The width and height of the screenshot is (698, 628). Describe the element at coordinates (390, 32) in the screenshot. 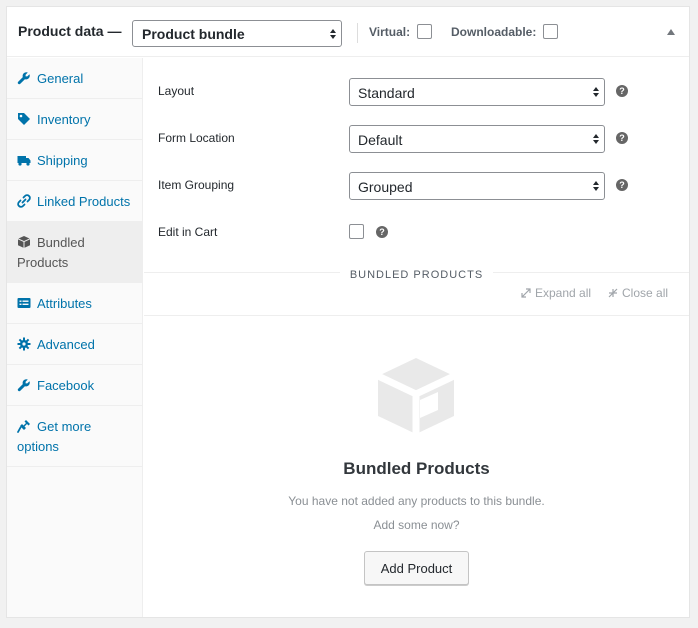

I see `virtual-label: Virtual:` at that location.